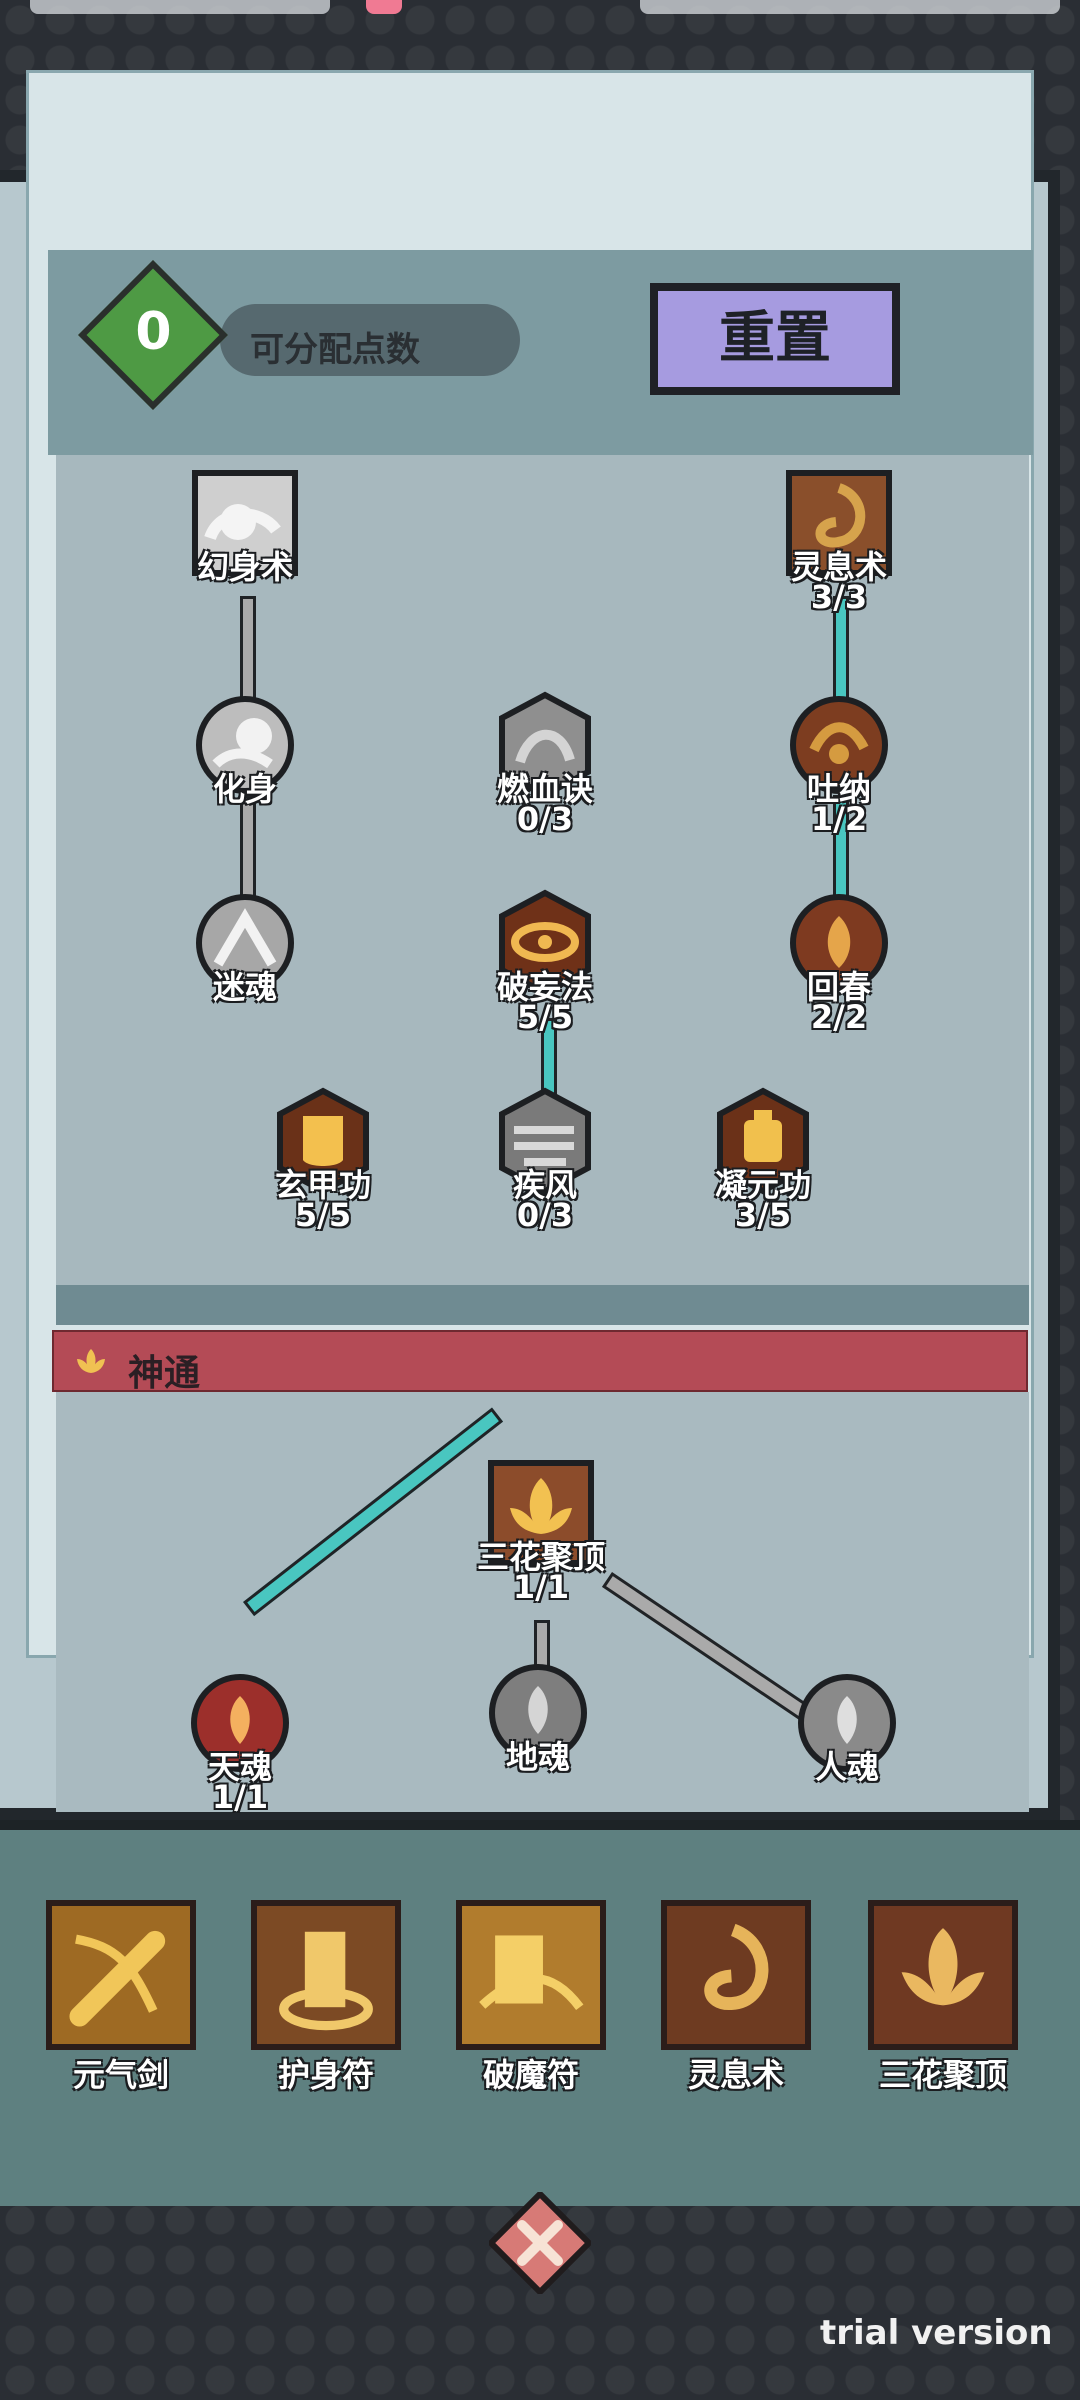  What do you see at coordinates (736, 1975) in the screenshot?
I see `spirit-breath-icon` at bounding box center [736, 1975].